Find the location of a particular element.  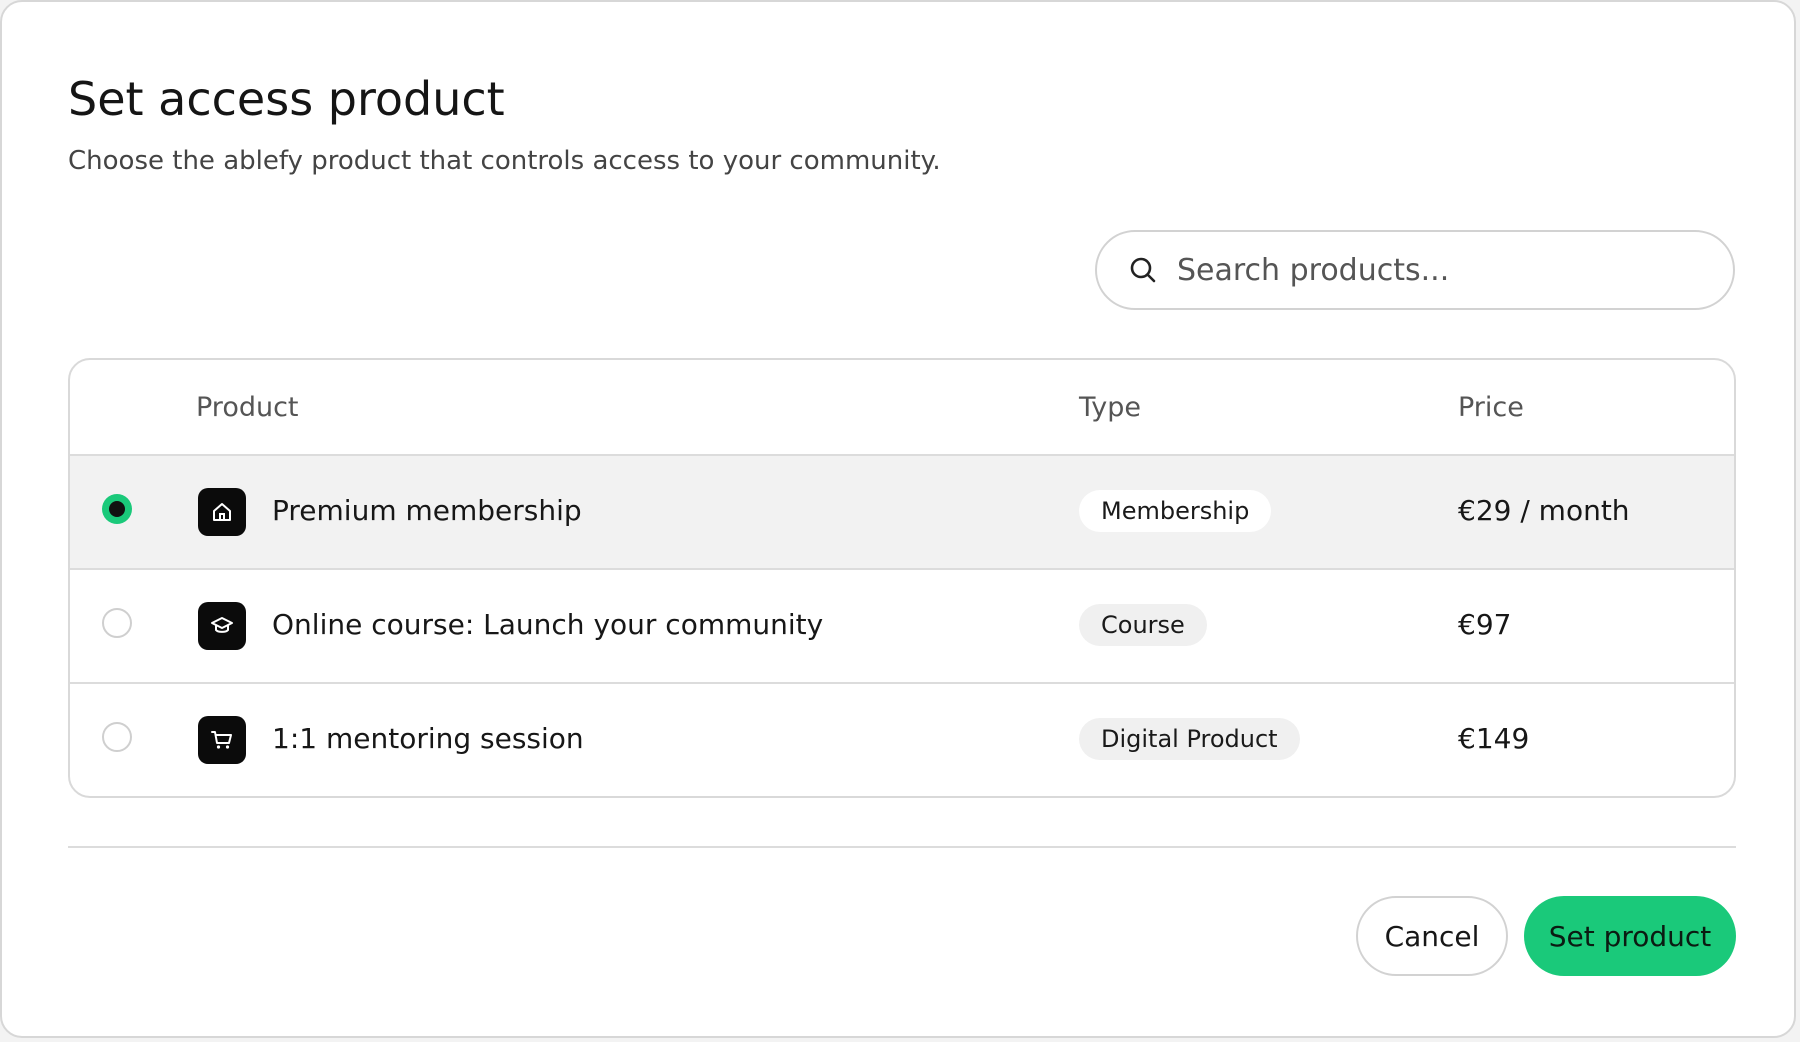

graduation-cap-icon is located at coordinates (222, 626).